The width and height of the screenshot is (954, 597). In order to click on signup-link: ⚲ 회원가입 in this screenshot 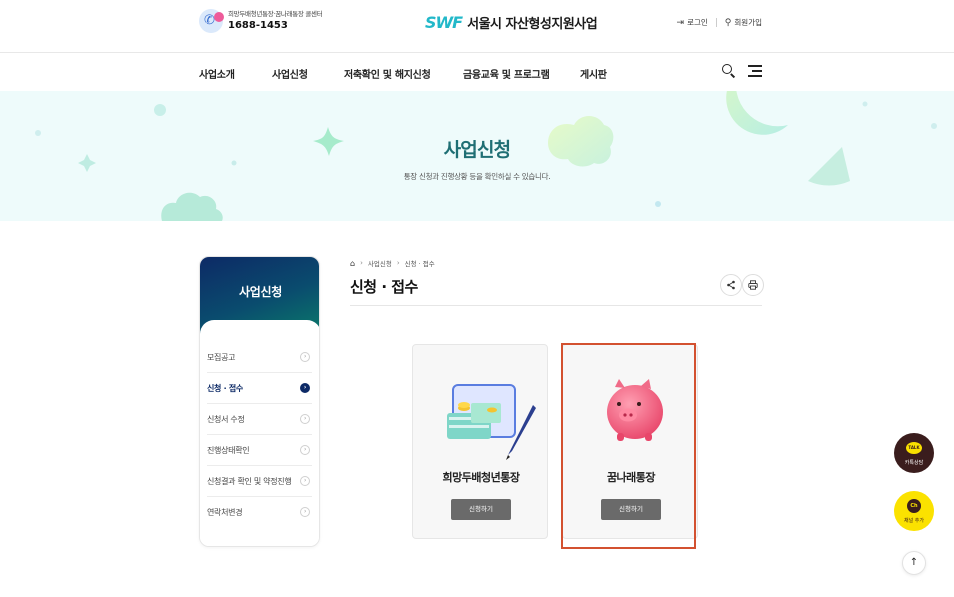, I will do `click(743, 22)`.